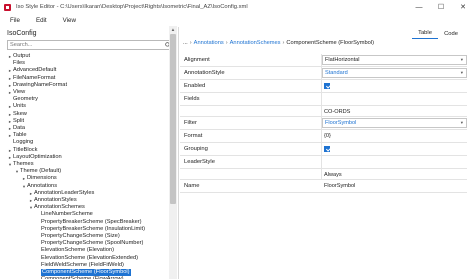 The width and height of the screenshot is (474, 279). Describe the element at coordinates (342, 60) in the screenshot. I see `property-value-text: FlatHorizontal` at that location.